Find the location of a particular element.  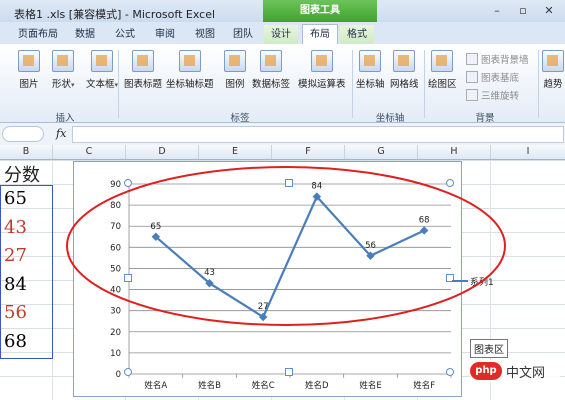

data-label: 56 is located at coordinates (370, 246).